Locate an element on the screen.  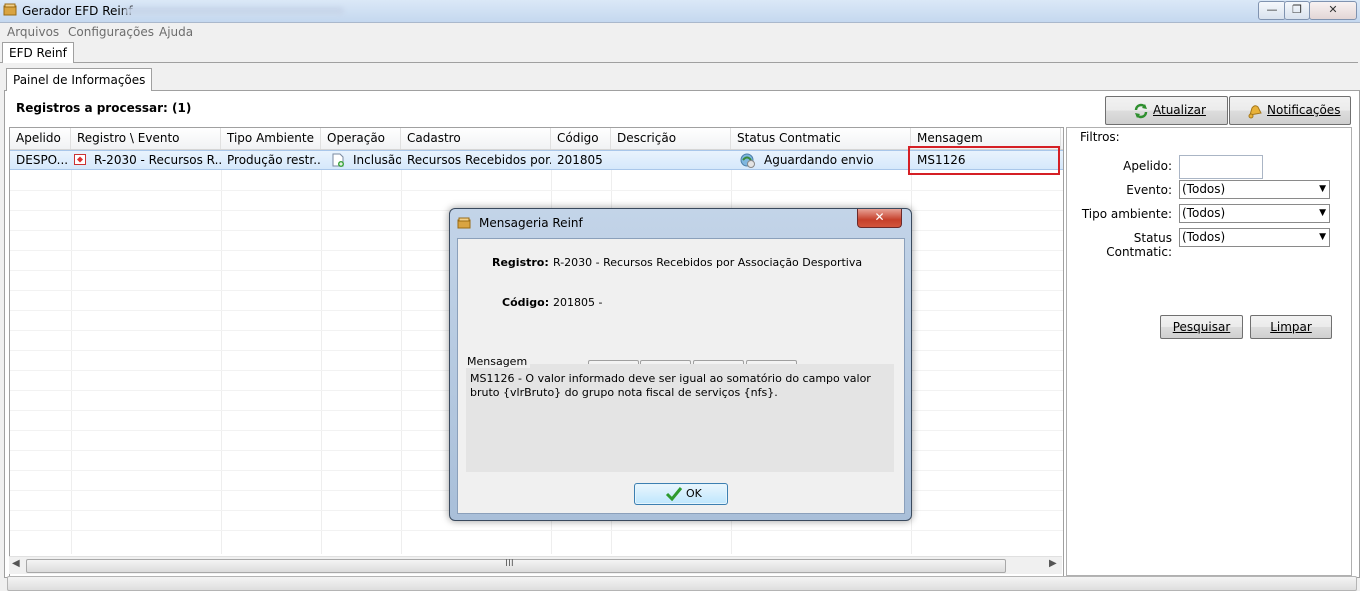
event-icon is located at coordinates (80, 159).